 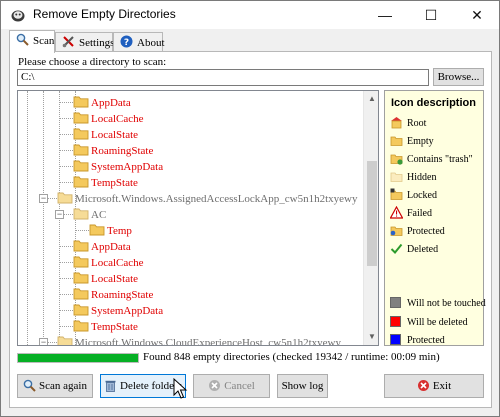 I want to click on minimize-button: —, so click(x=385, y=15).